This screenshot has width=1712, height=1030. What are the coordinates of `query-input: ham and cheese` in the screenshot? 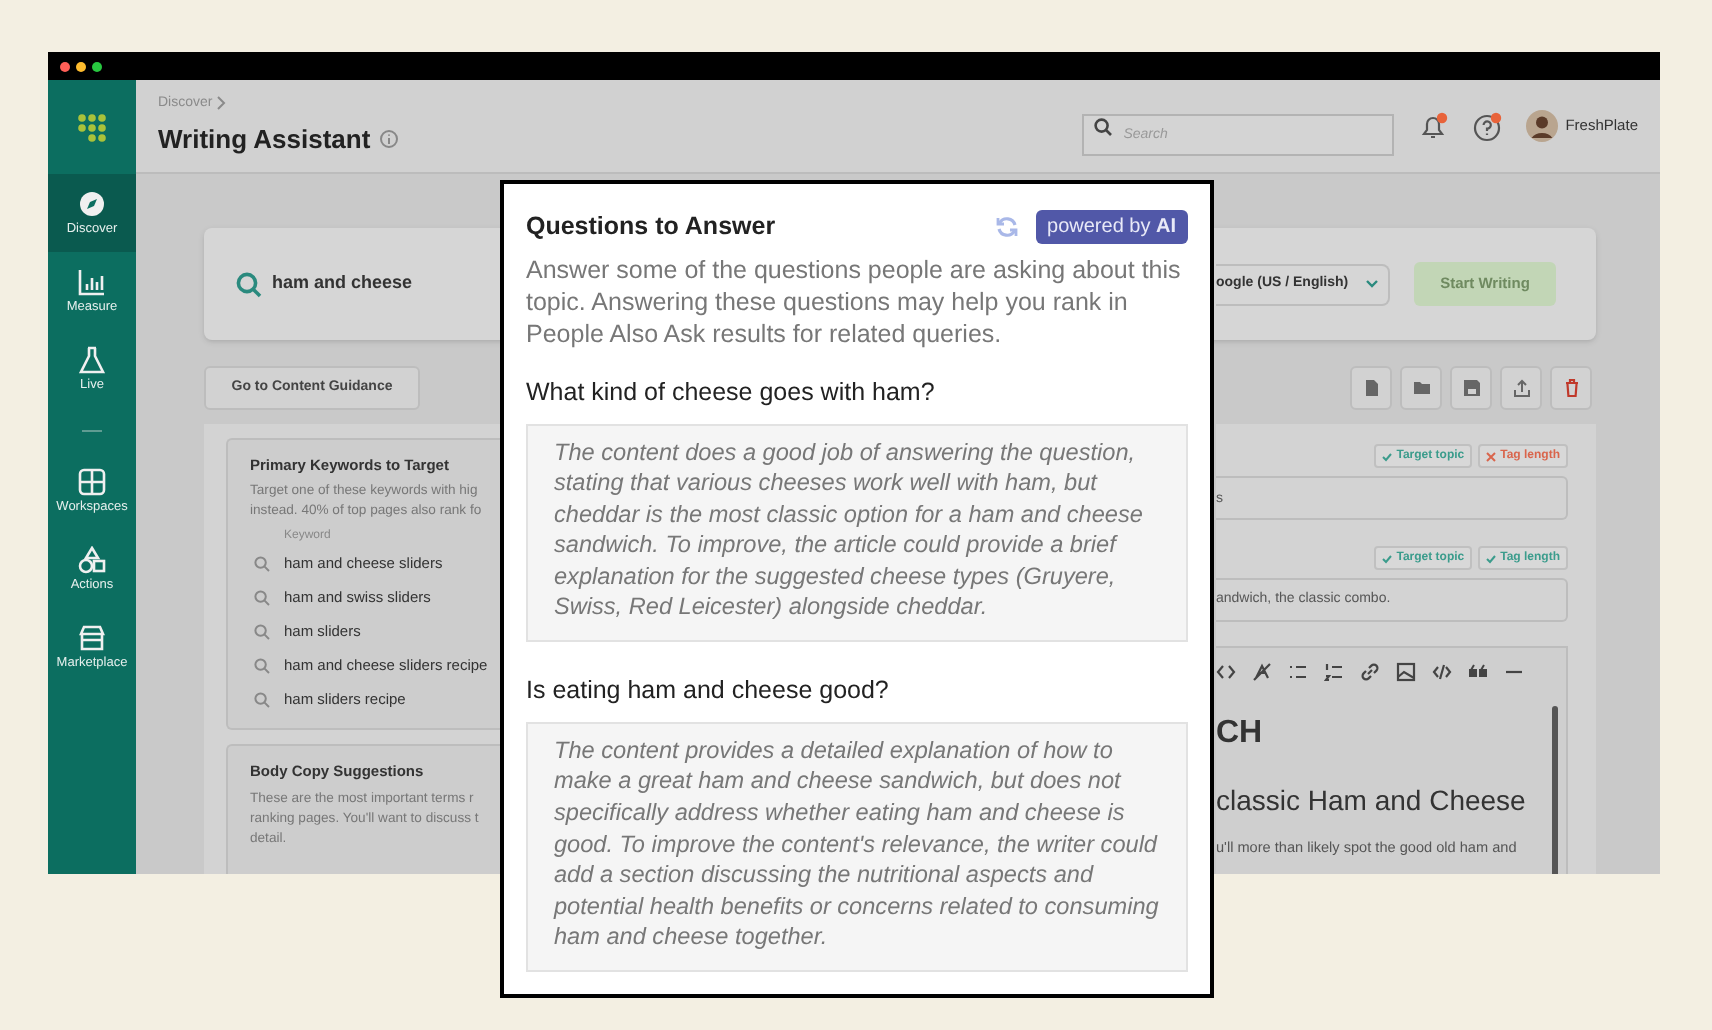 It's located at (372, 284).